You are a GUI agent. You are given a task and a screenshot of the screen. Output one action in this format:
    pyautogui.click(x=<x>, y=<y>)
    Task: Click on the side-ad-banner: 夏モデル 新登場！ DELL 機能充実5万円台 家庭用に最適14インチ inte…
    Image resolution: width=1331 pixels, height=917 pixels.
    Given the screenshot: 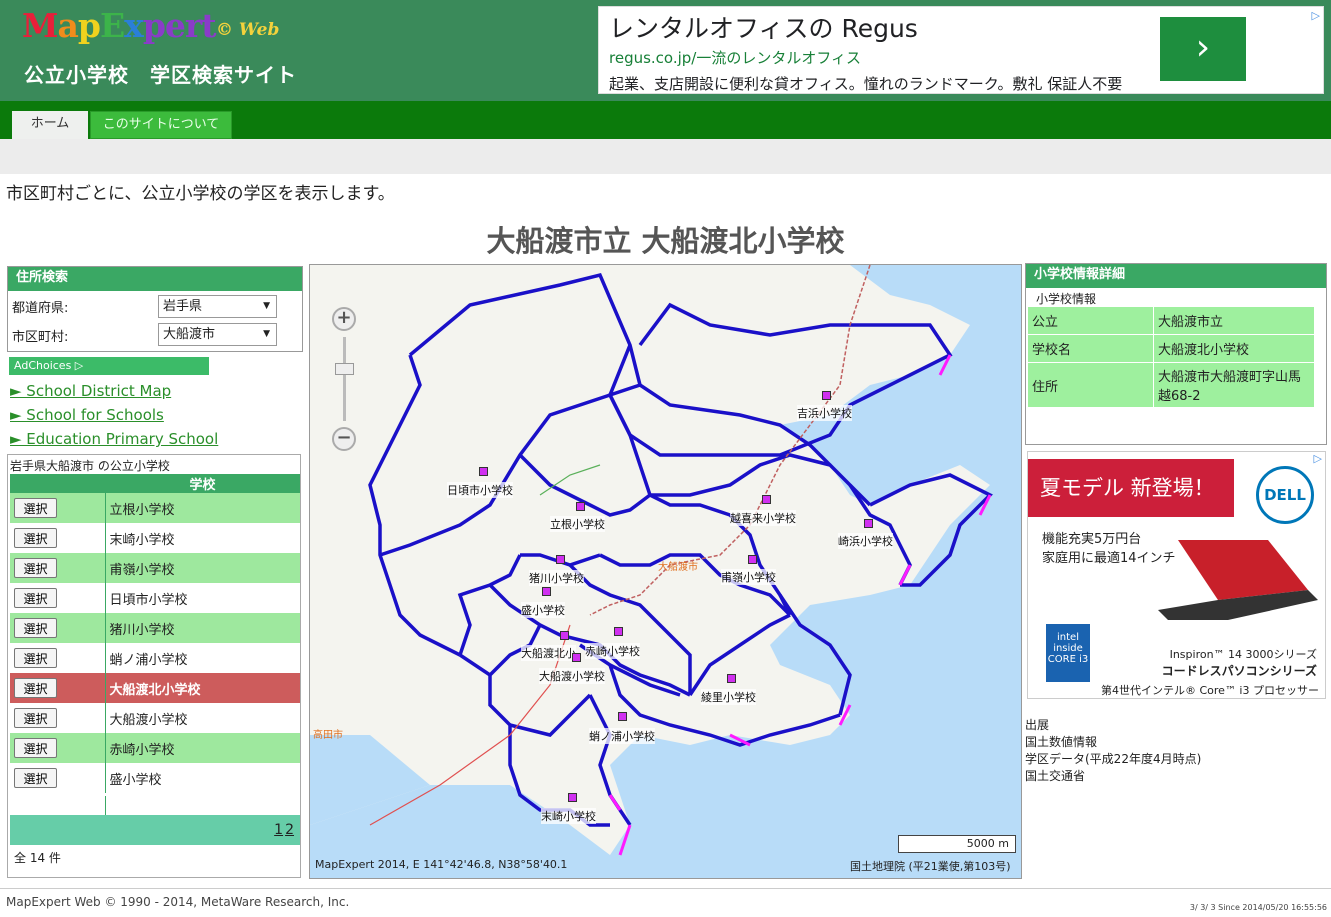 What is the action you would take?
    pyautogui.click(x=1176, y=575)
    